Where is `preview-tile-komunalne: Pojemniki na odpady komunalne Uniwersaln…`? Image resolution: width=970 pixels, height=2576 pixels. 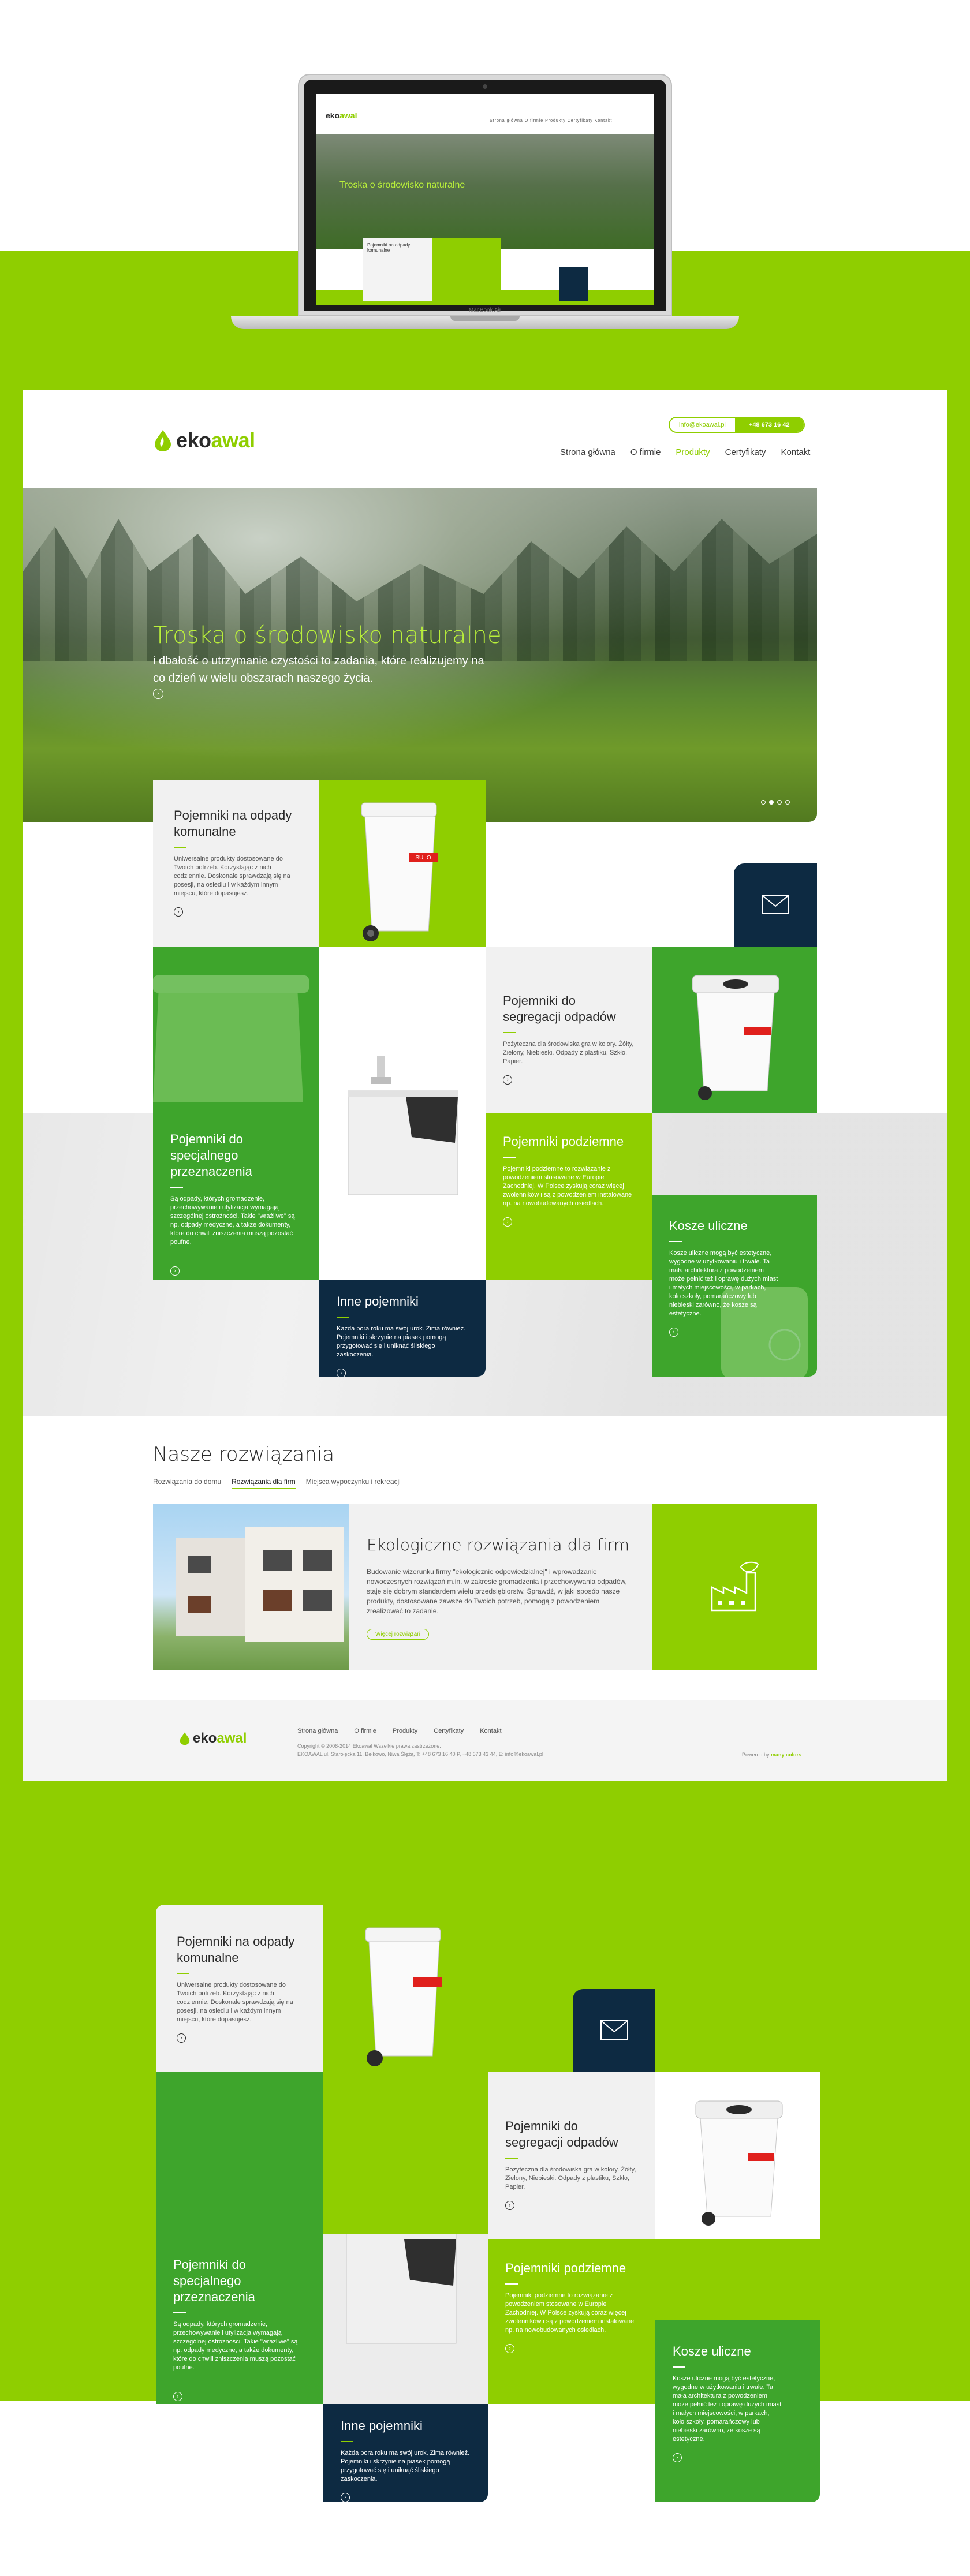
preview-tile-komunalne: Pojemniki na odpady komunalne Uniwersaln… is located at coordinates (239, 1988).